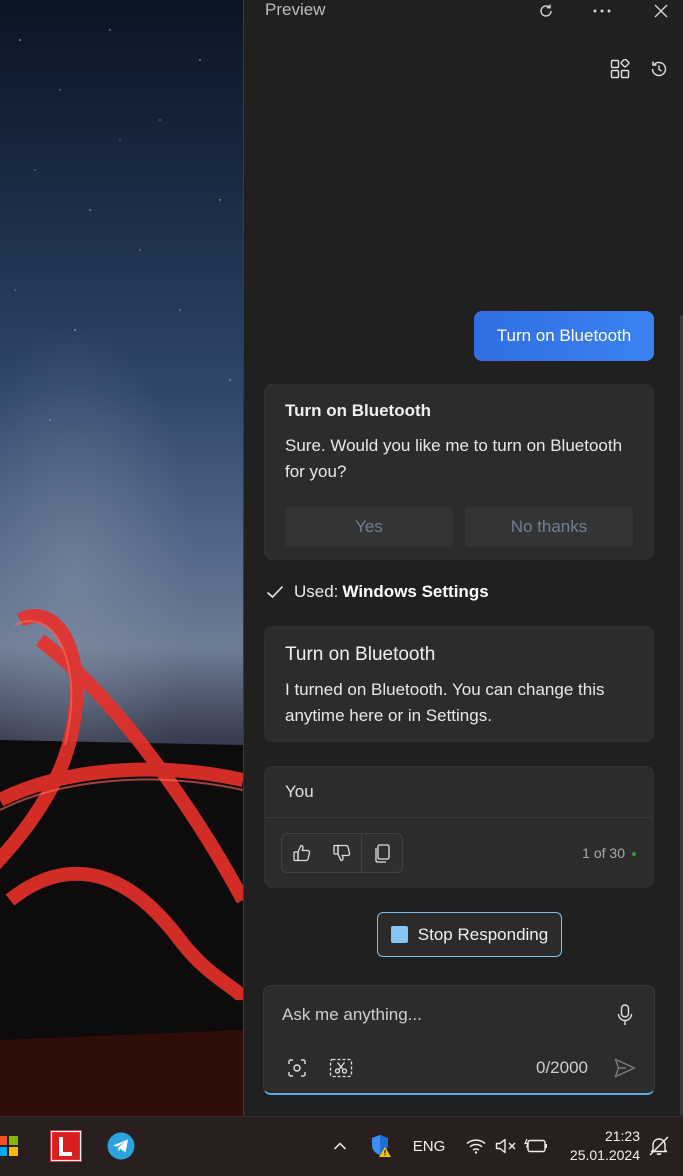  Describe the element at coordinates (316, 591) in the screenshot. I see `used-prefix: Used:` at that location.